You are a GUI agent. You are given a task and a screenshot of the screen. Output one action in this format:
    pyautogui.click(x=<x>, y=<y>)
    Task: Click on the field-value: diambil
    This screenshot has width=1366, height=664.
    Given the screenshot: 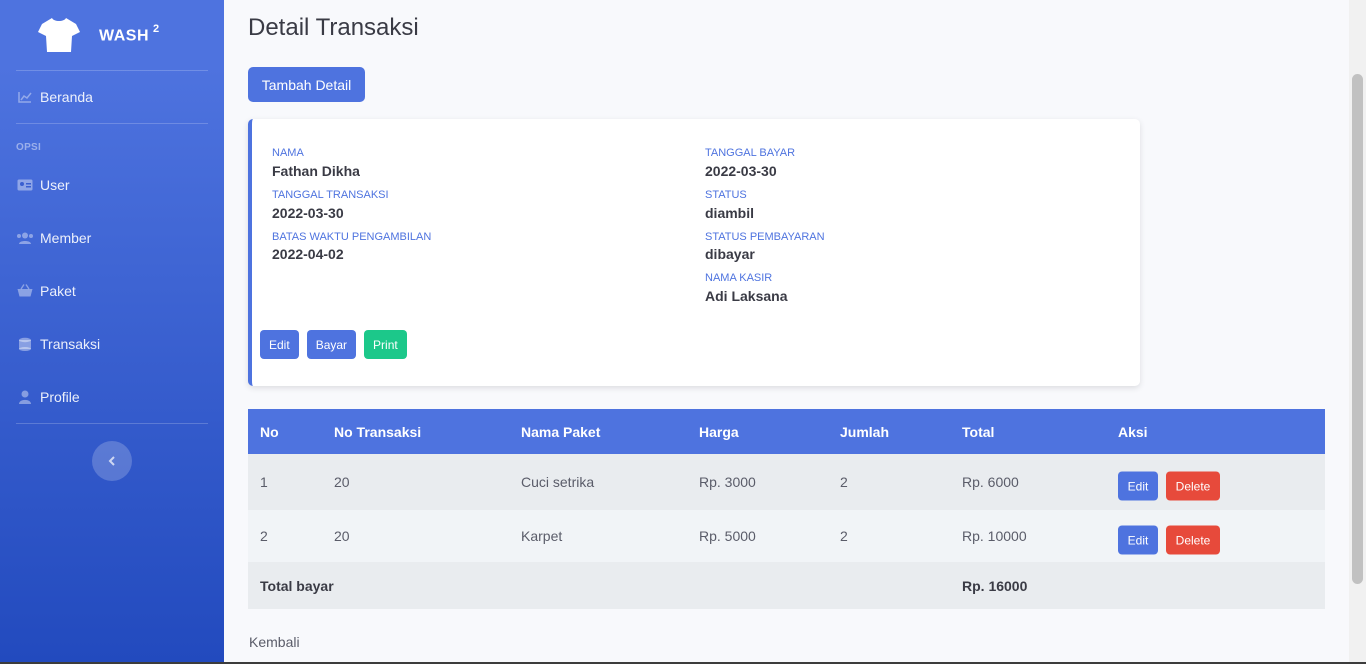 What is the action you would take?
    pyautogui.click(x=730, y=213)
    